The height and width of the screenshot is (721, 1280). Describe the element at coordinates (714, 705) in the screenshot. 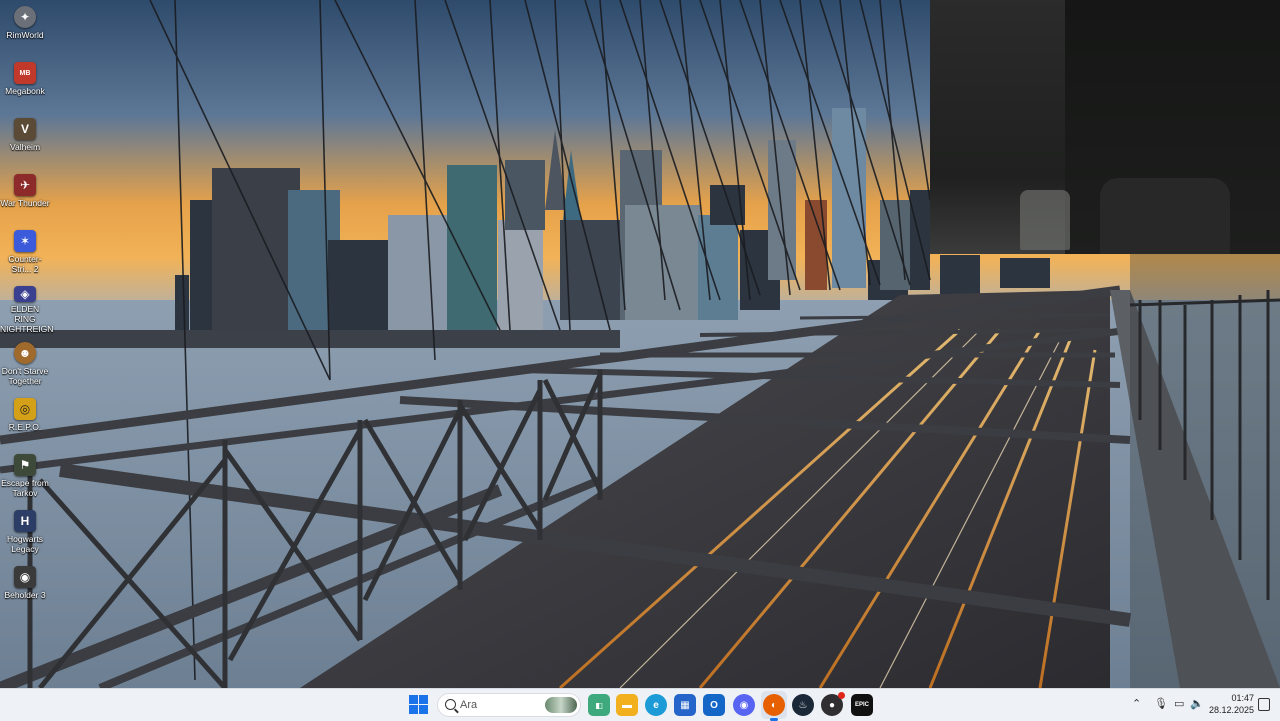

I see `outlook-icon: O` at that location.